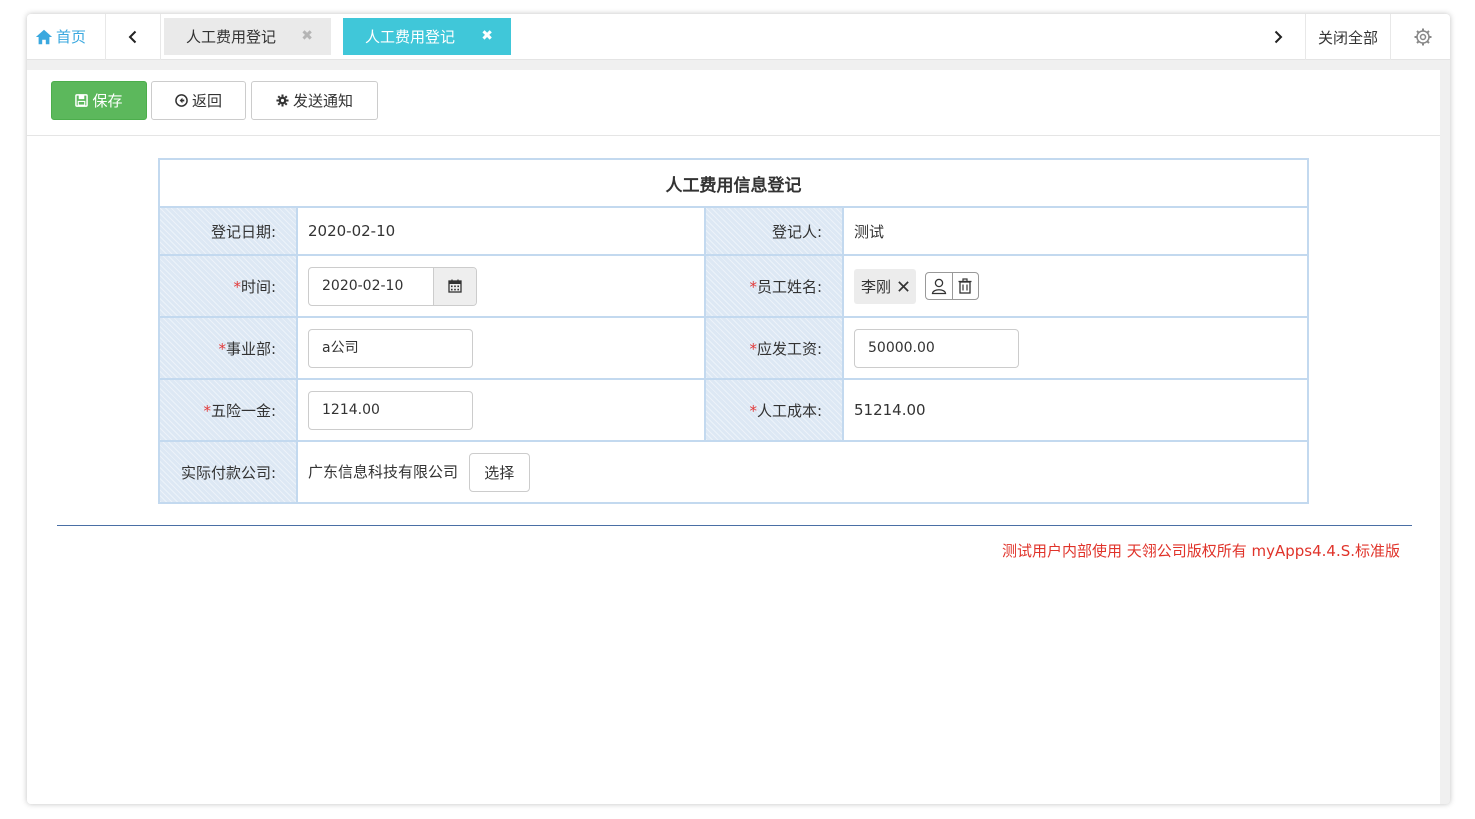  What do you see at coordinates (738, 37) in the screenshot?
I see `tab-bar: 首页 人工费用登记 ✖ 人工费用登记 ✖ 关闭全部` at bounding box center [738, 37].